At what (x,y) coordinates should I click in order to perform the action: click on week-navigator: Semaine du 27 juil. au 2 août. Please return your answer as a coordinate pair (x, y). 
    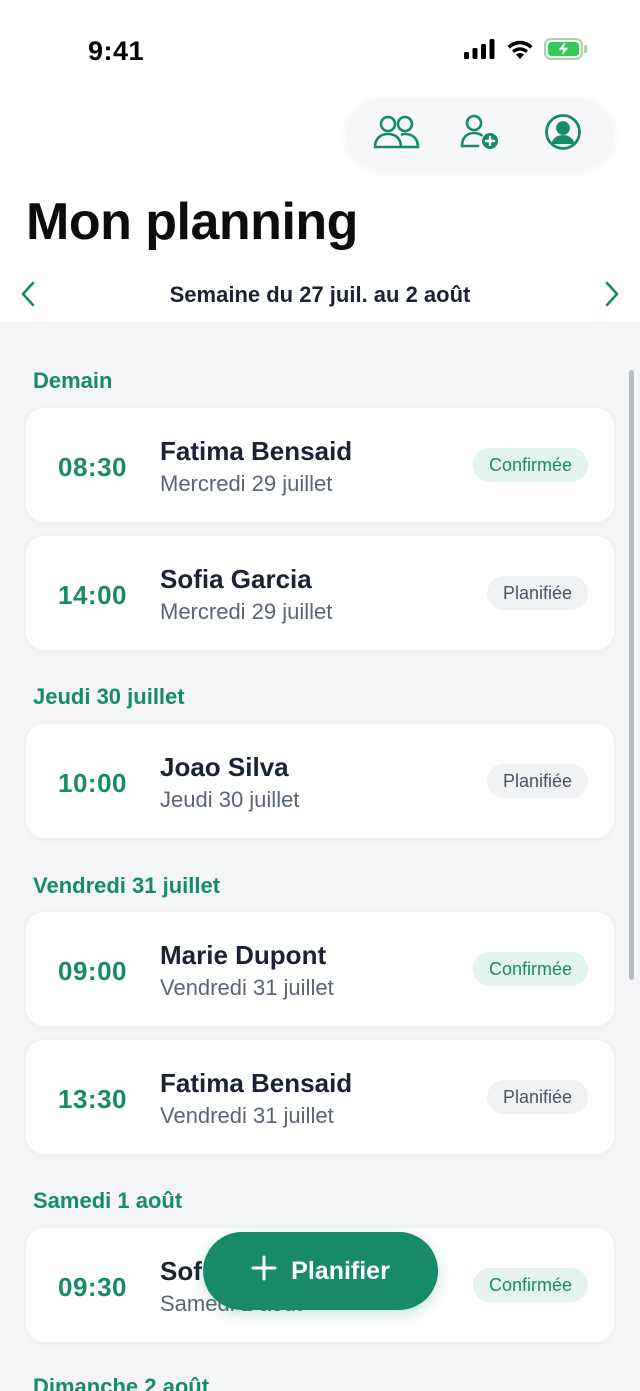
    Looking at the image, I should click on (320, 295).